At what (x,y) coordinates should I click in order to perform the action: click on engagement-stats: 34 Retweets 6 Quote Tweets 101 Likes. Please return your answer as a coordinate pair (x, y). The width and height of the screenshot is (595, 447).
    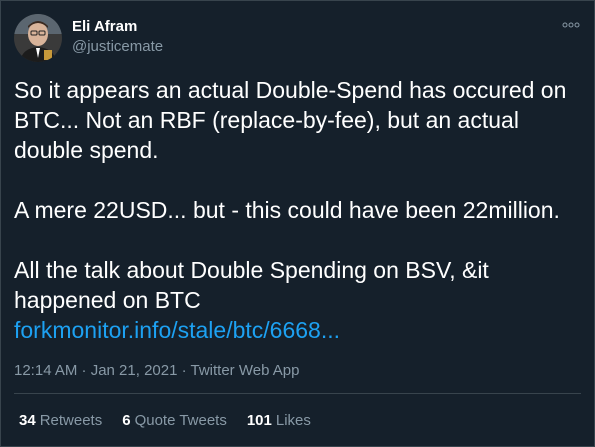
    Looking at the image, I should click on (165, 421).